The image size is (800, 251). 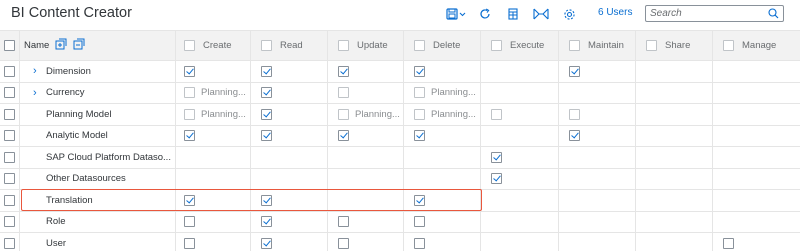 What do you see at coordinates (496, 45) in the screenshot?
I see `execute-column-checkbox` at bounding box center [496, 45].